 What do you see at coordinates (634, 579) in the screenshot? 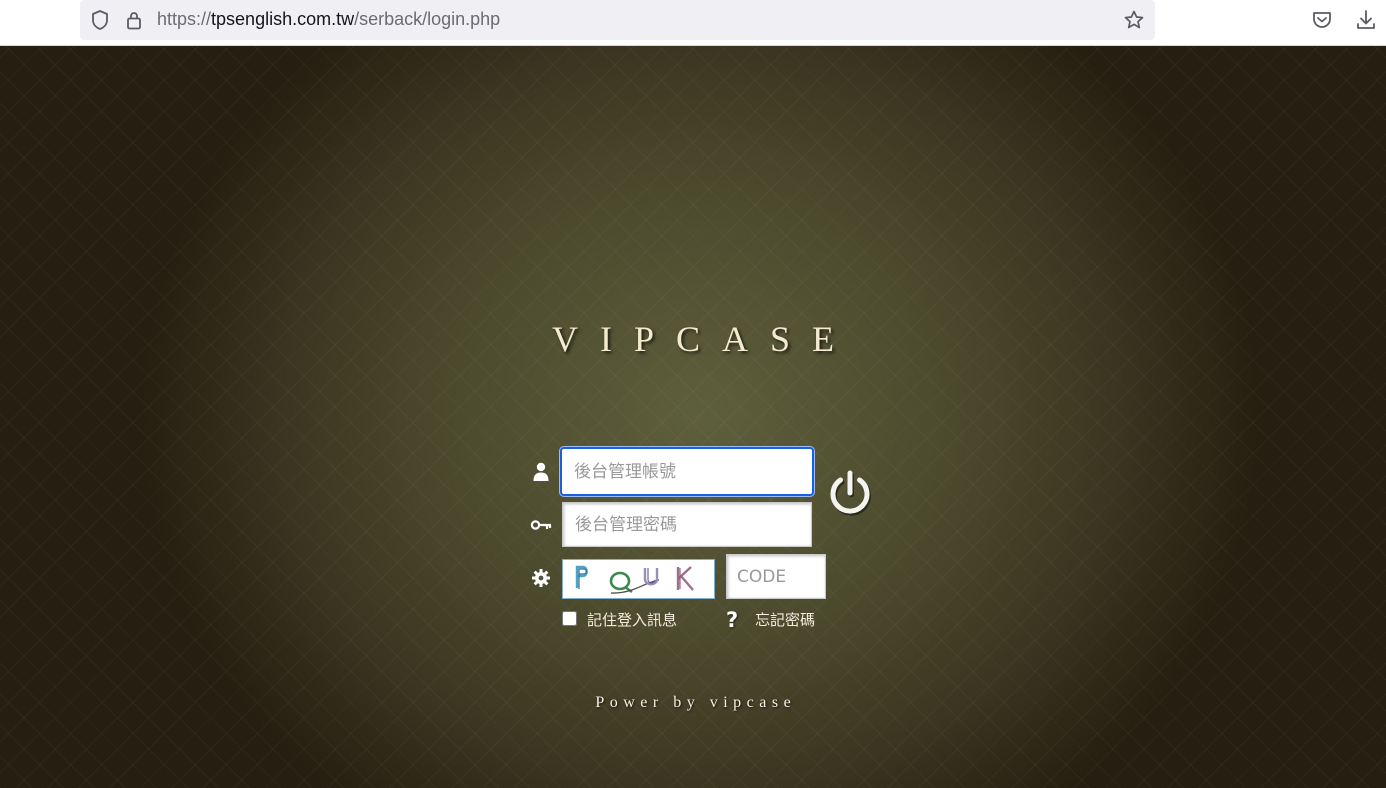
I see `captcha-graphic` at bounding box center [634, 579].